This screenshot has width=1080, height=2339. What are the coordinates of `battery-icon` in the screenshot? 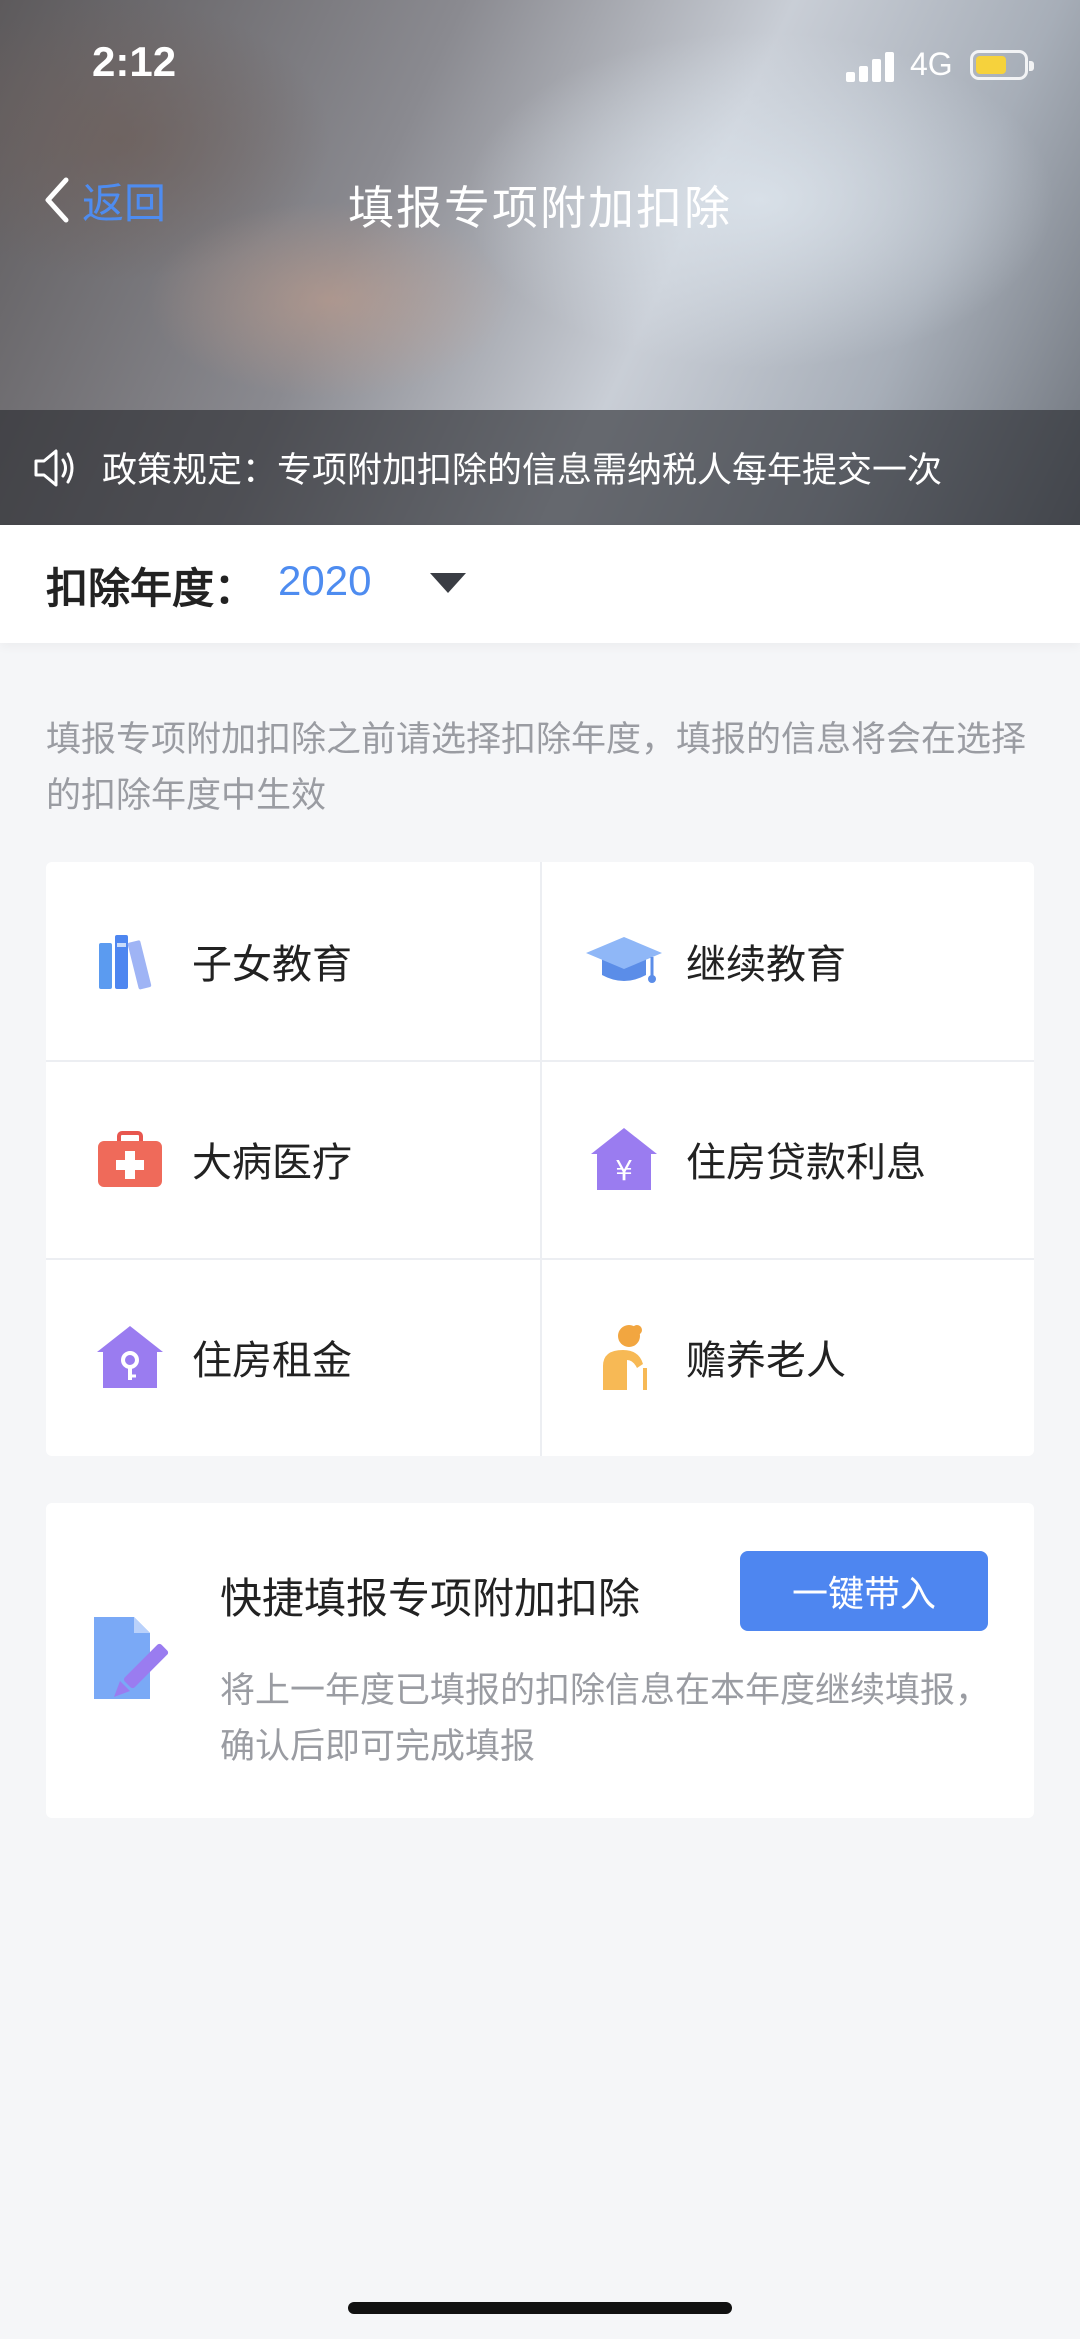 It's located at (1002, 65).